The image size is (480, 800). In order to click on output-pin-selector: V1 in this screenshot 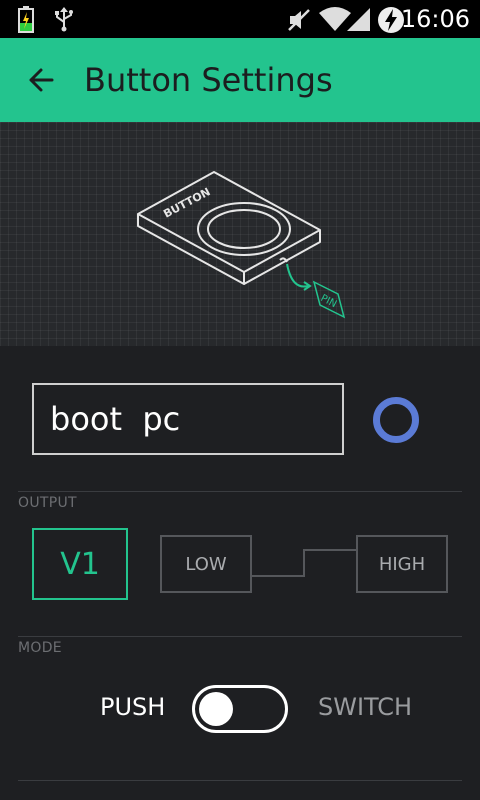, I will do `click(80, 564)`.